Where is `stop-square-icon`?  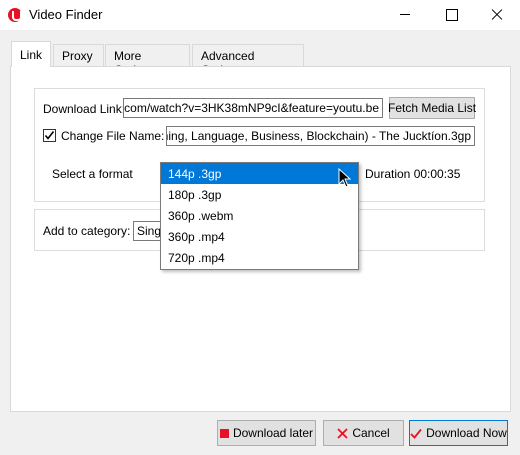
stop-square-icon is located at coordinates (224, 433).